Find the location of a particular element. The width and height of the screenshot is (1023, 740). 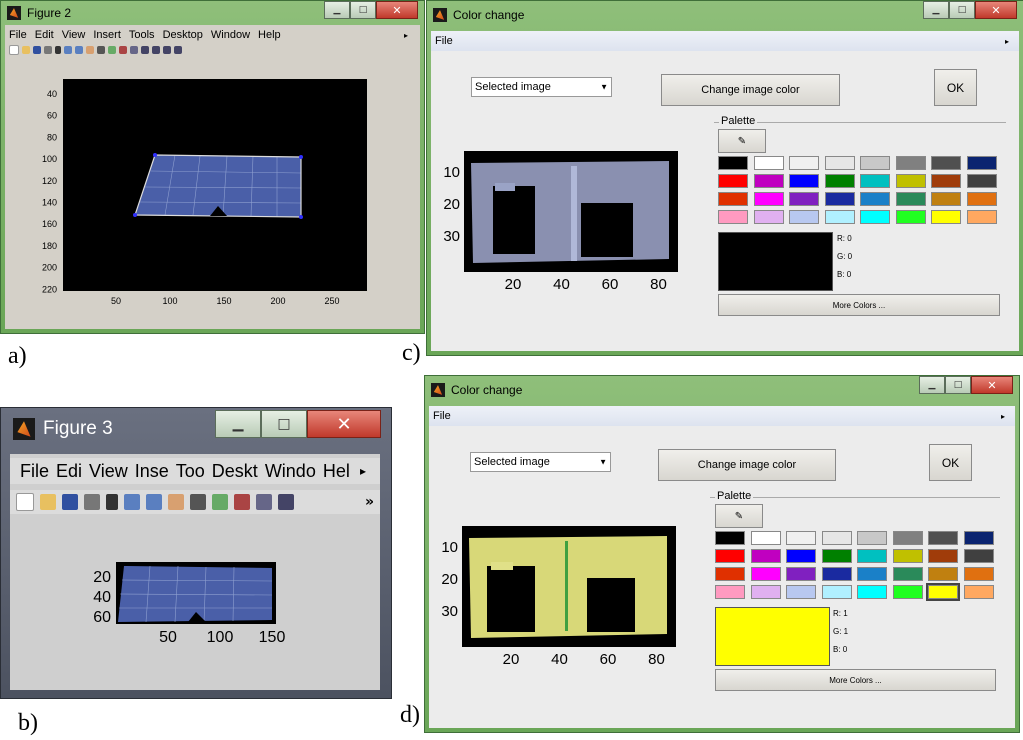

x-tick-label: 20 is located at coordinates (513, 284).